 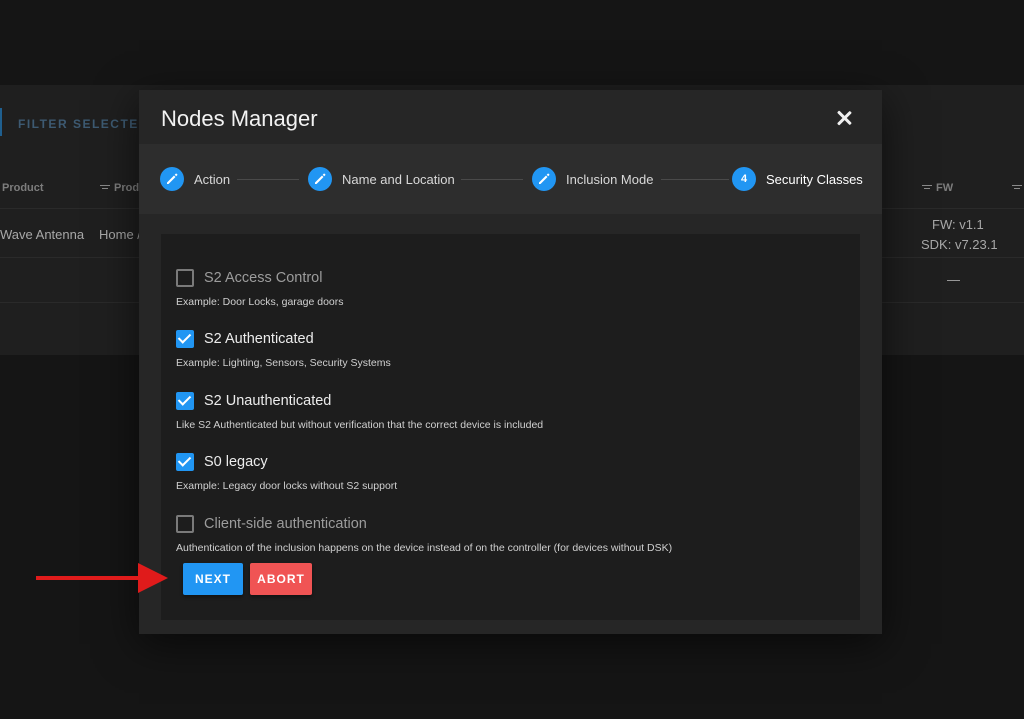 I want to click on cell-product: Wave Antenna, so click(x=42, y=234).